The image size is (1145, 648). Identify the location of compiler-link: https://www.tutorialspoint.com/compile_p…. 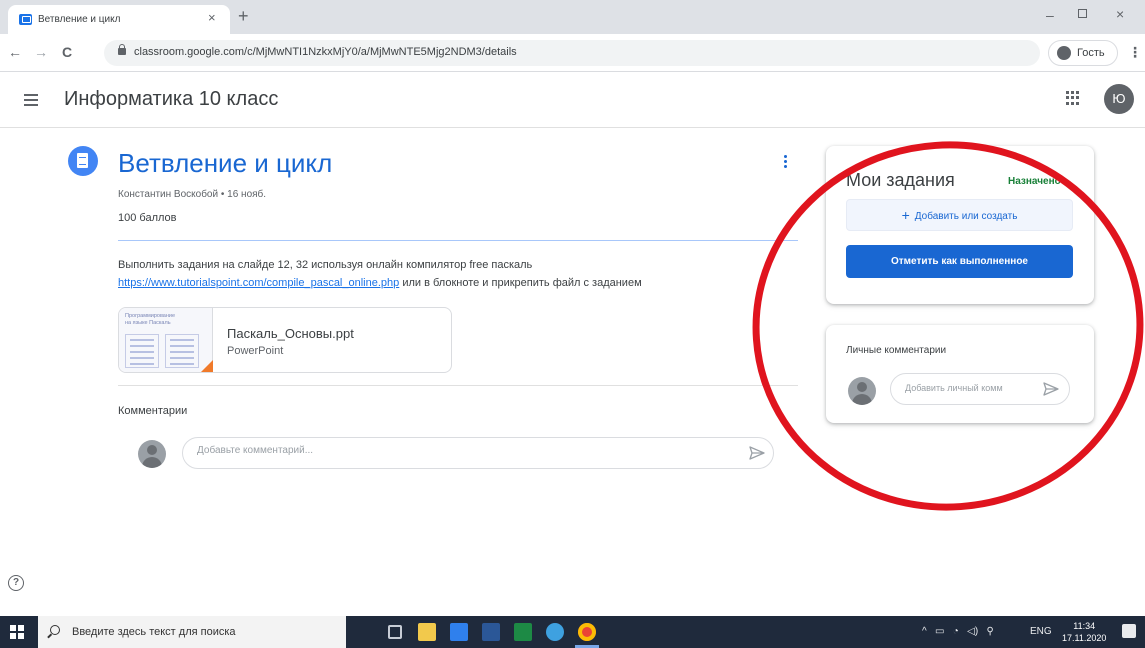
(258, 283).